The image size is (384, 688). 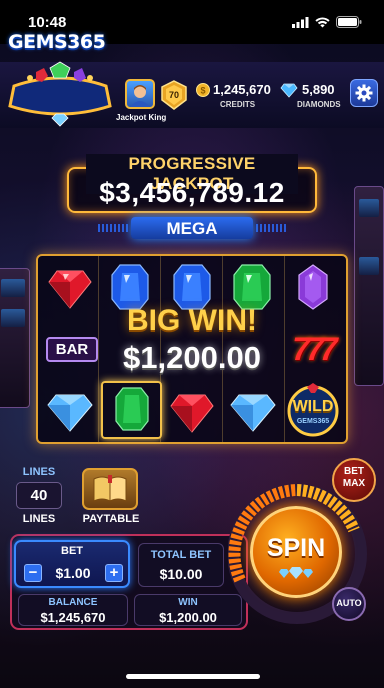 What do you see at coordinates (57, 42) in the screenshot?
I see `logo-text: GEMS365` at bounding box center [57, 42].